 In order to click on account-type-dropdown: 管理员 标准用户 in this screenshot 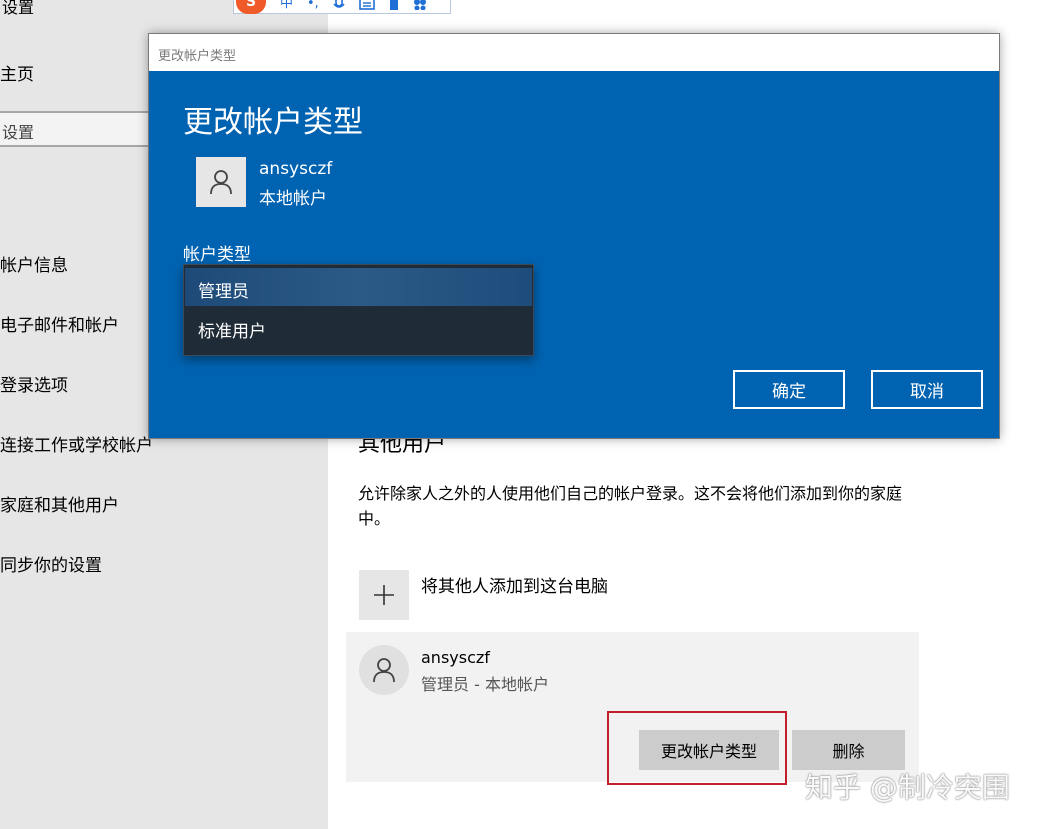, I will do `click(358, 310)`.